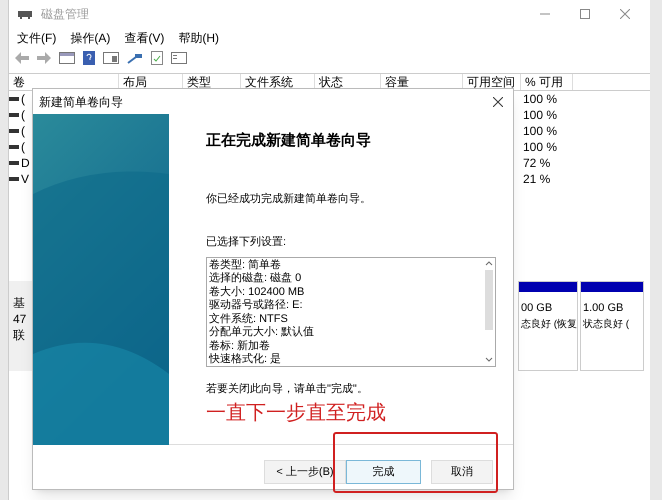  What do you see at coordinates (547, 82) in the screenshot?
I see `column-header: % 可用` at bounding box center [547, 82].